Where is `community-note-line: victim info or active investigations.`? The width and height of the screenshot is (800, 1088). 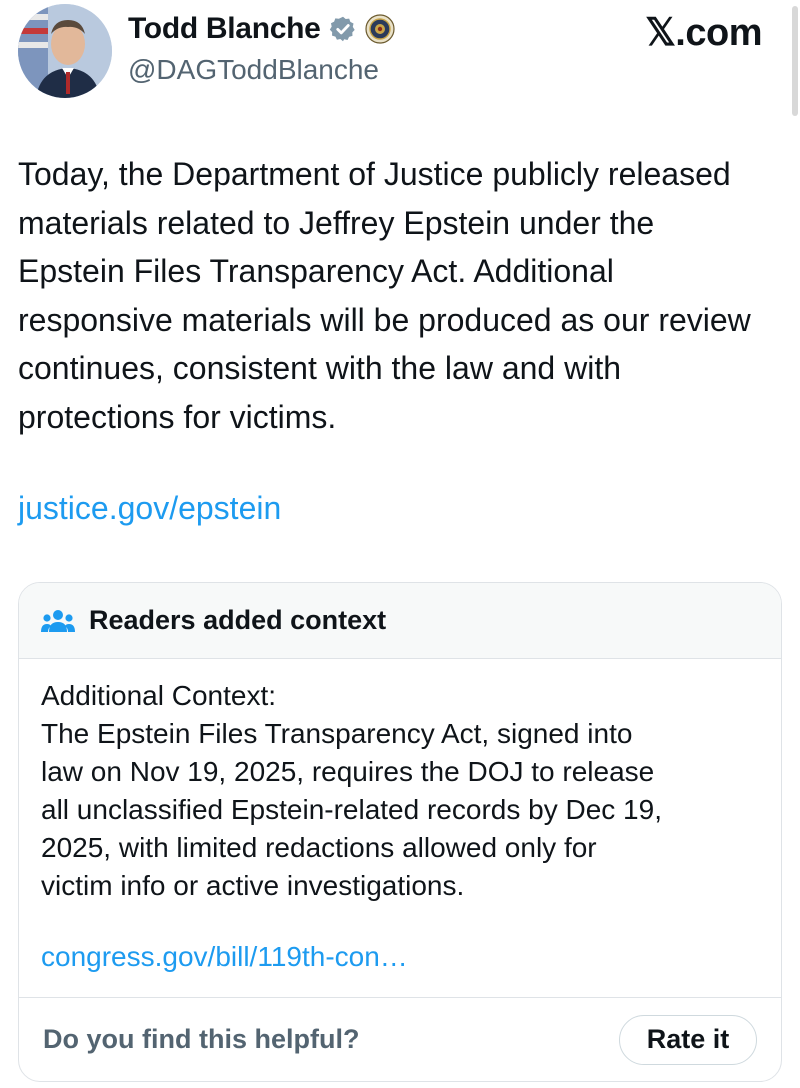
community-note-line: victim info or active investigations. is located at coordinates (253, 885).